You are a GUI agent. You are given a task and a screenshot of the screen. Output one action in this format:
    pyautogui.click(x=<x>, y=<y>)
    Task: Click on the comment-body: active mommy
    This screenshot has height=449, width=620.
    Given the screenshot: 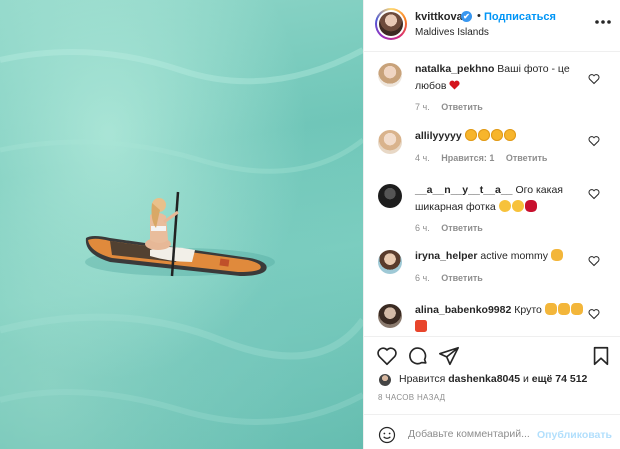 What is the action you would take?
    pyautogui.click(x=514, y=256)
    